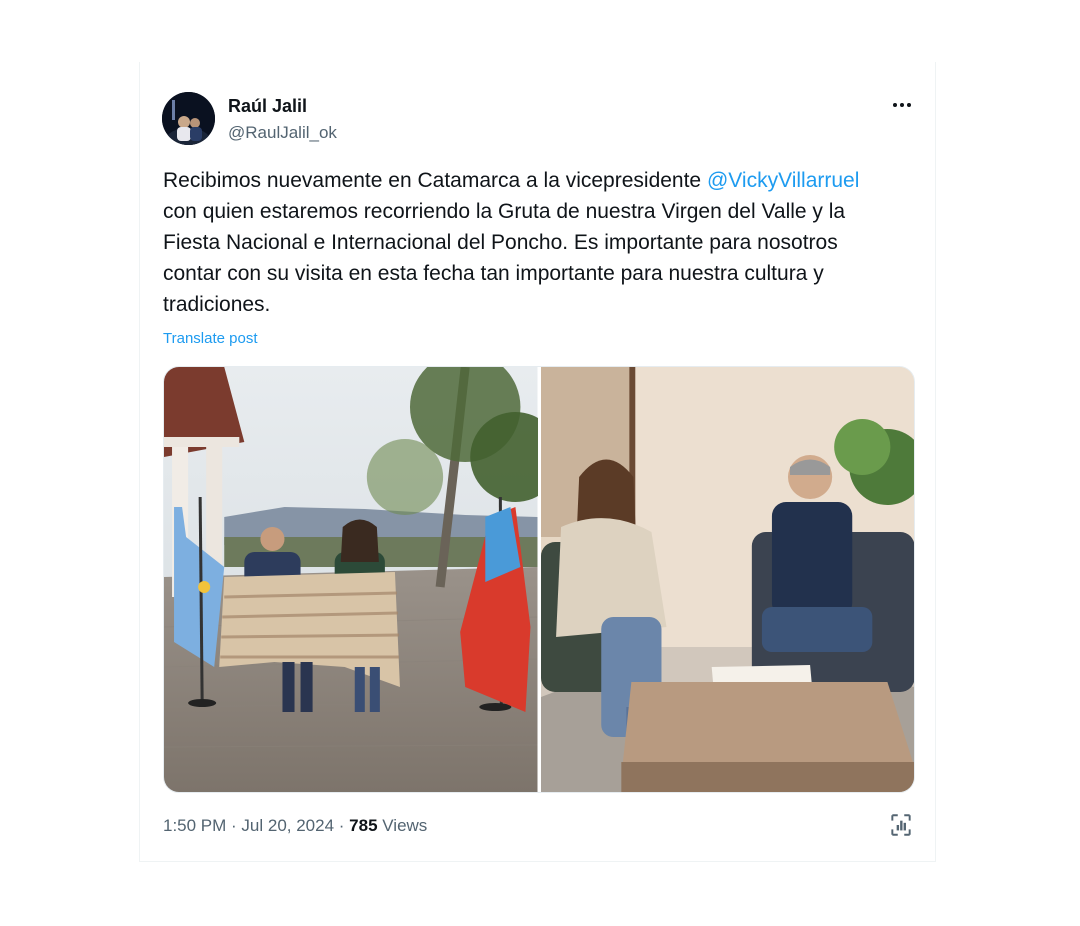 Image resolution: width=1080 pixels, height=926 pixels. I want to click on analytics-button, so click(901, 825).